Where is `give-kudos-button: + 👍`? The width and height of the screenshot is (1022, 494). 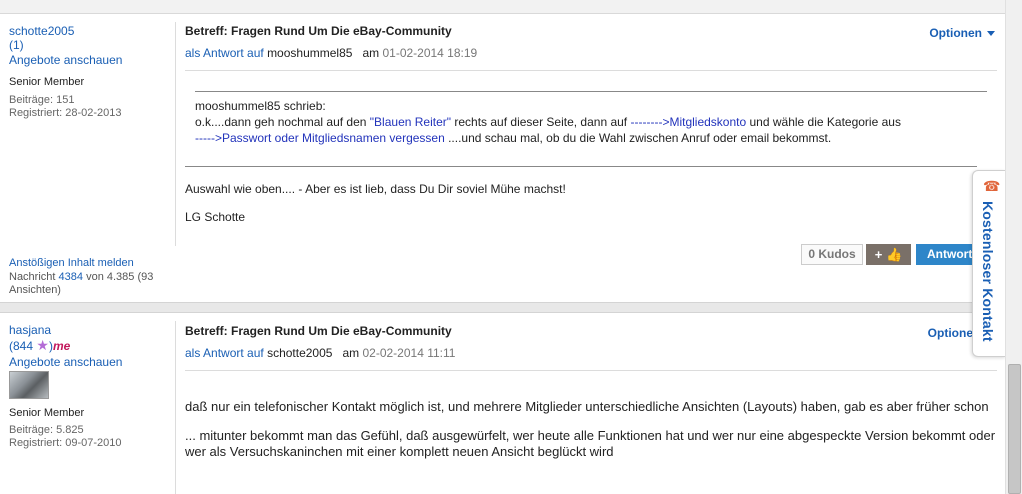 give-kudos-button: + 👍 is located at coordinates (888, 254).